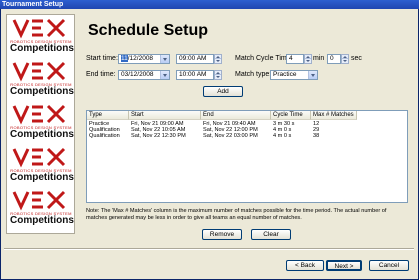 The image size is (419, 280). I want to click on remove-button: Remove, so click(222, 234).